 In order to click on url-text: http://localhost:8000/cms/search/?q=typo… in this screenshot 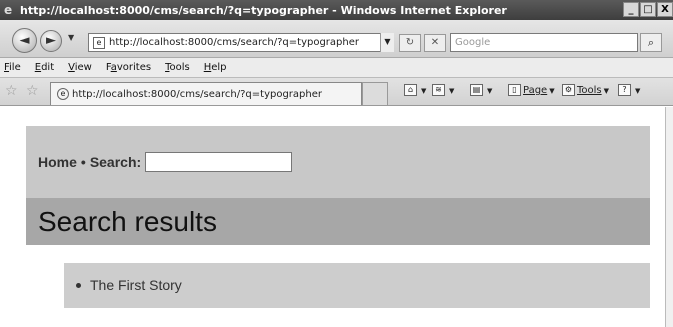, I will do `click(234, 42)`.